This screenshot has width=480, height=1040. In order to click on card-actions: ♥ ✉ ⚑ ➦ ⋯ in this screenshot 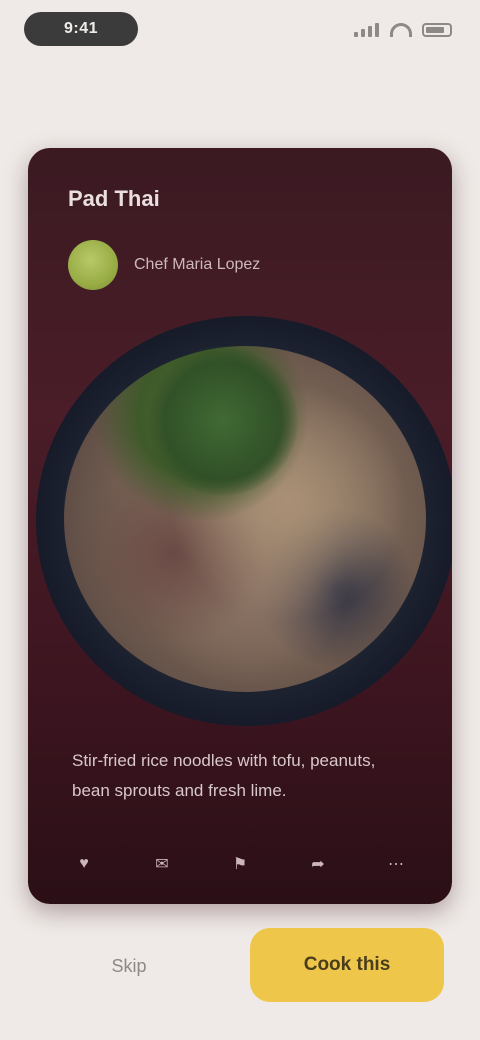, I will do `click(240, 864)`.